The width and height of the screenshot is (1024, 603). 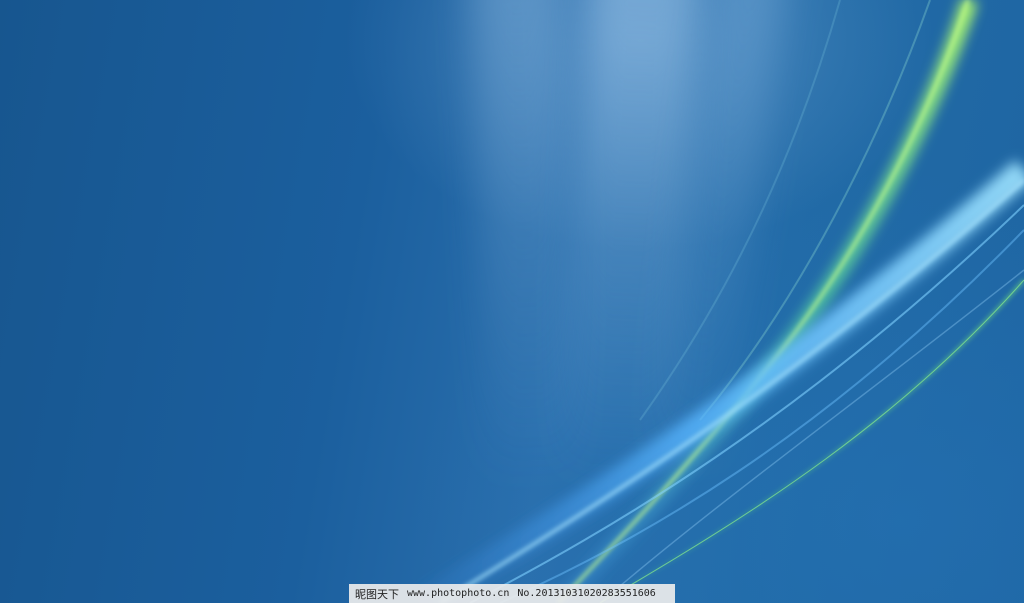 What do you see at coordinates (586, 593) in the screenshot?
I see `watermark-number: No.20131031020283551606` at bounding box center [586, 593].